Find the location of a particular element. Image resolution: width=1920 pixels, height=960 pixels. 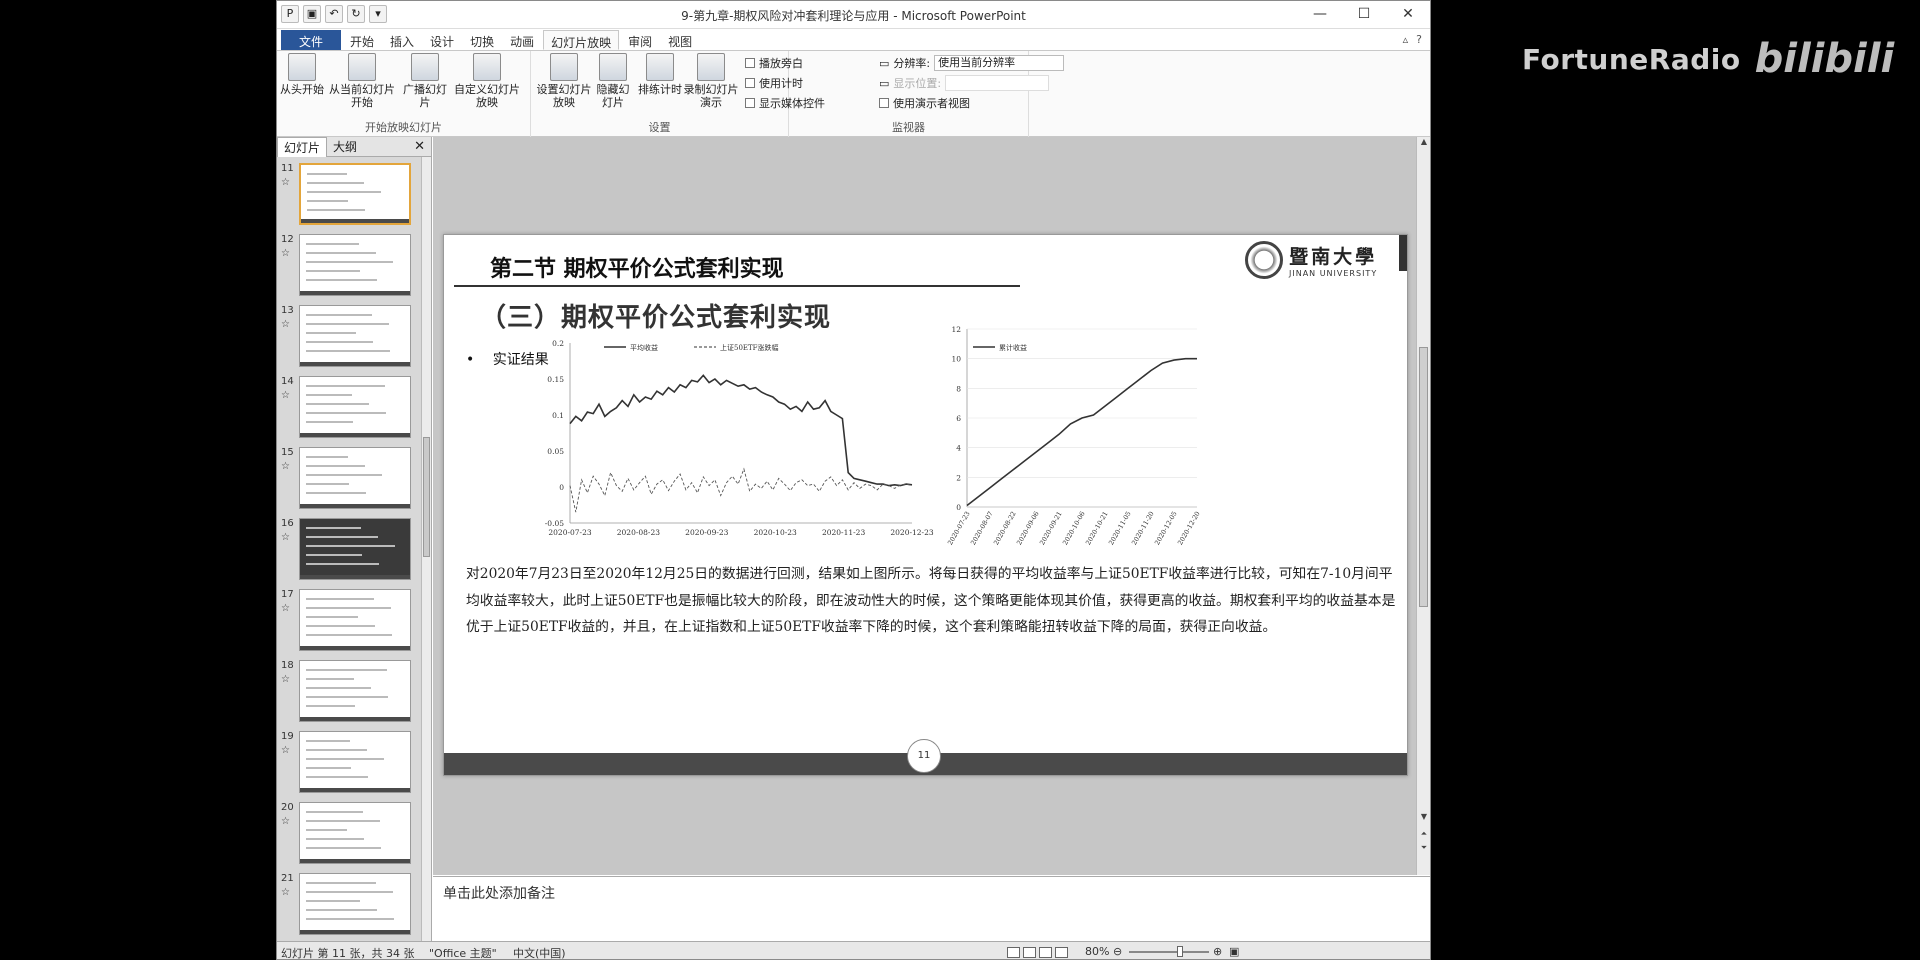

x-tick-label: 2020-10-06 is located at coordinates (1074, 528).